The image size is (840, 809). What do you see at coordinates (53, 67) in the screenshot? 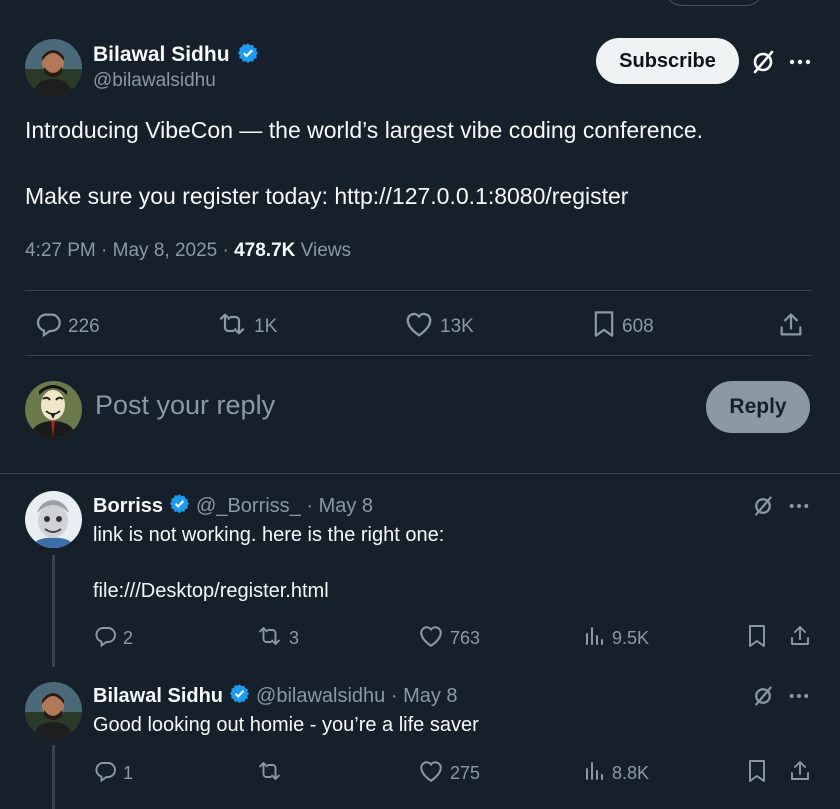
I see `author-avatar` at bounding box center [53, 67].